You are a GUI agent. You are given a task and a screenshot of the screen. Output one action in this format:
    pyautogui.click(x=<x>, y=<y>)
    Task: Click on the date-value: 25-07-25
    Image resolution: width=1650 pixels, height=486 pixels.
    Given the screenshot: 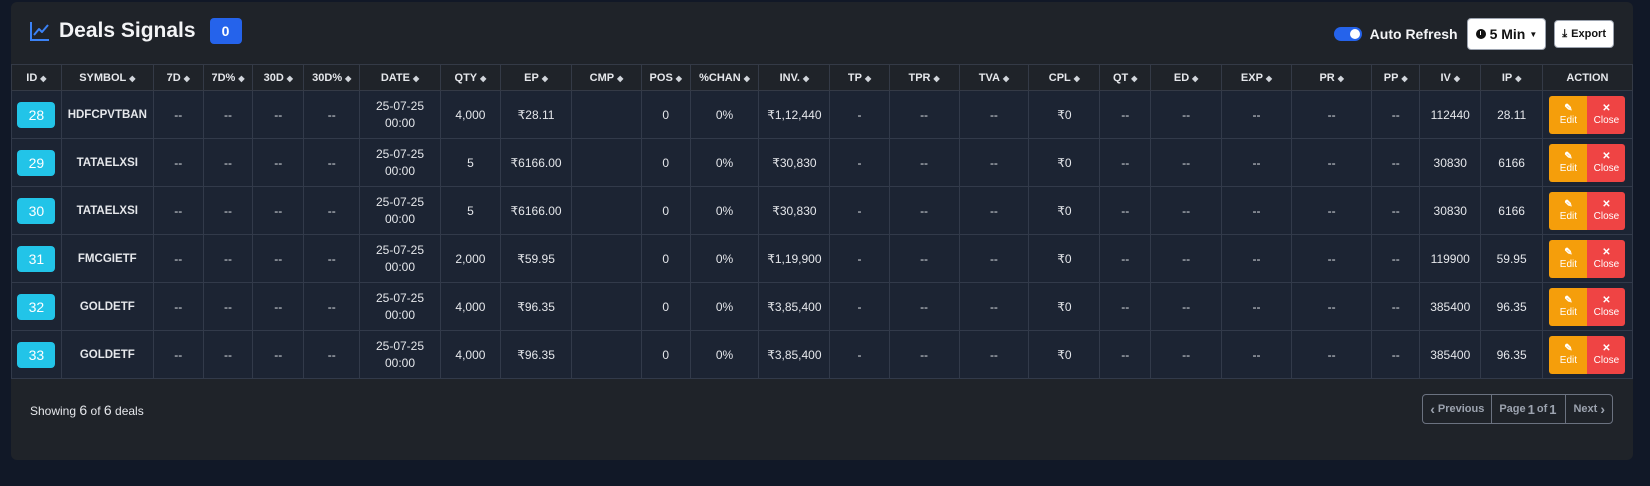 What is the action you would take?
    pyautogui.click(x=400, y=201)
    